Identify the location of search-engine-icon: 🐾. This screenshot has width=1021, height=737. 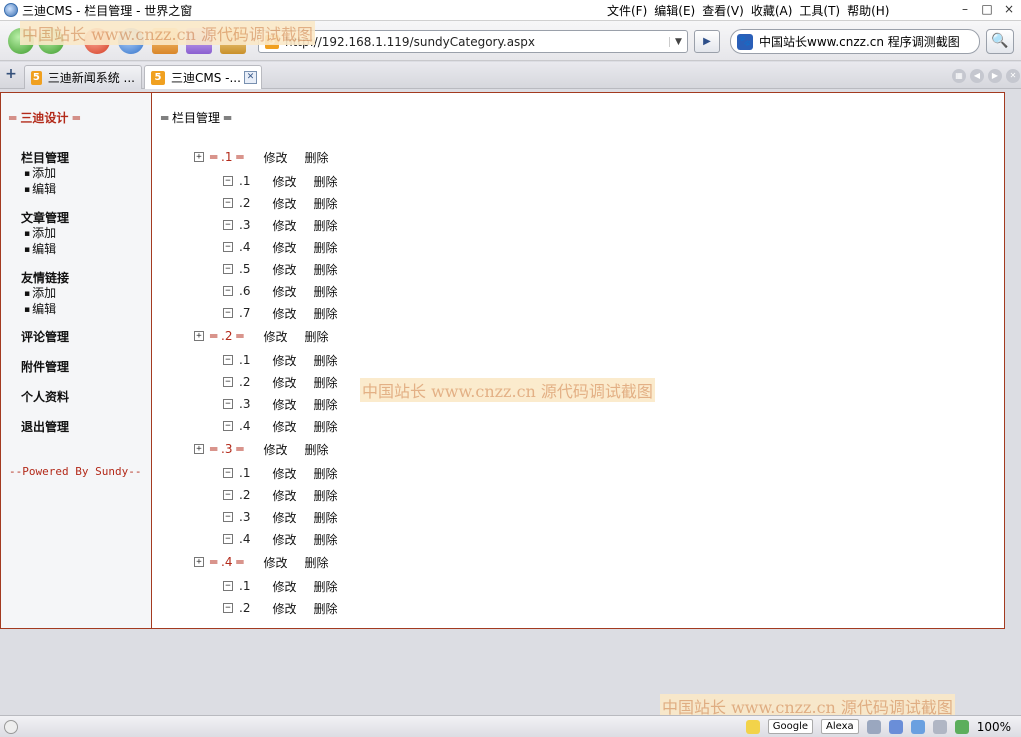
(745, 41).